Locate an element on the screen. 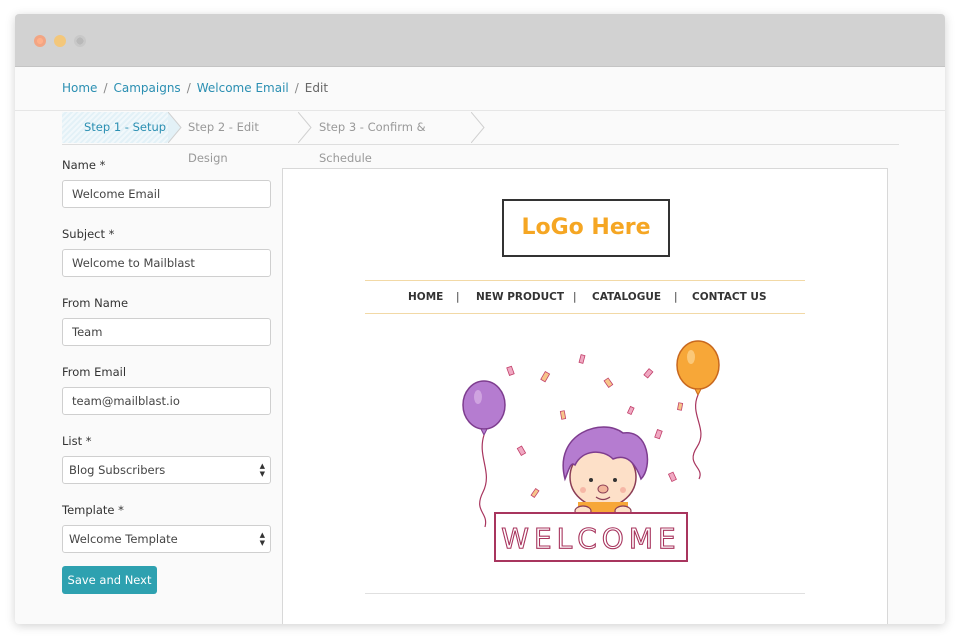 The height and width of the screenshot is (638, 960). template-selected-value: Welcome Template is located at coordinates (123, 539).